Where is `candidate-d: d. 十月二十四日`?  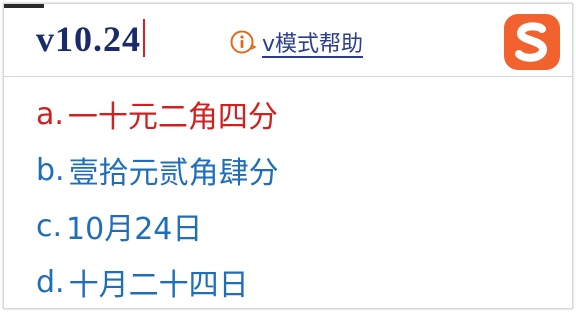 candidate-d: d. 十月二十四日 is located at coordinates (157, 281).